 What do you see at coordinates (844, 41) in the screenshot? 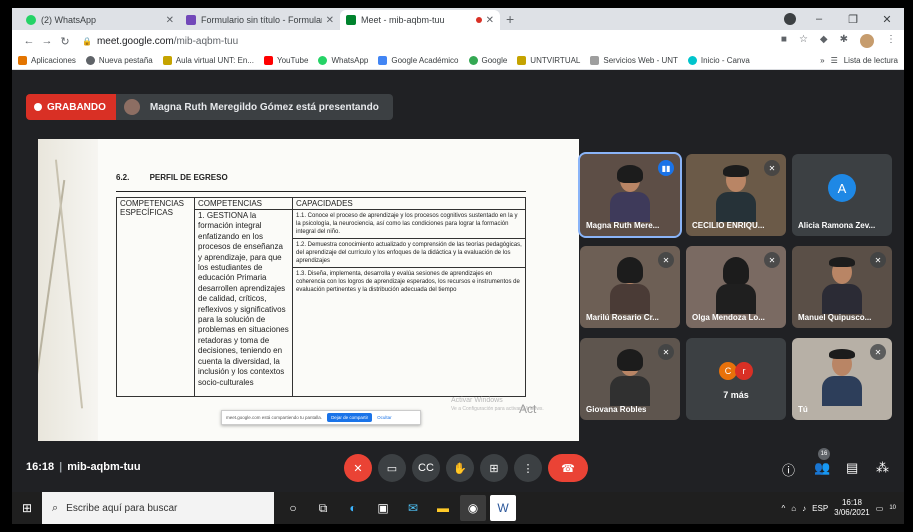
I see `puzzle-icon: ✱` at bounding box center [844, 41].